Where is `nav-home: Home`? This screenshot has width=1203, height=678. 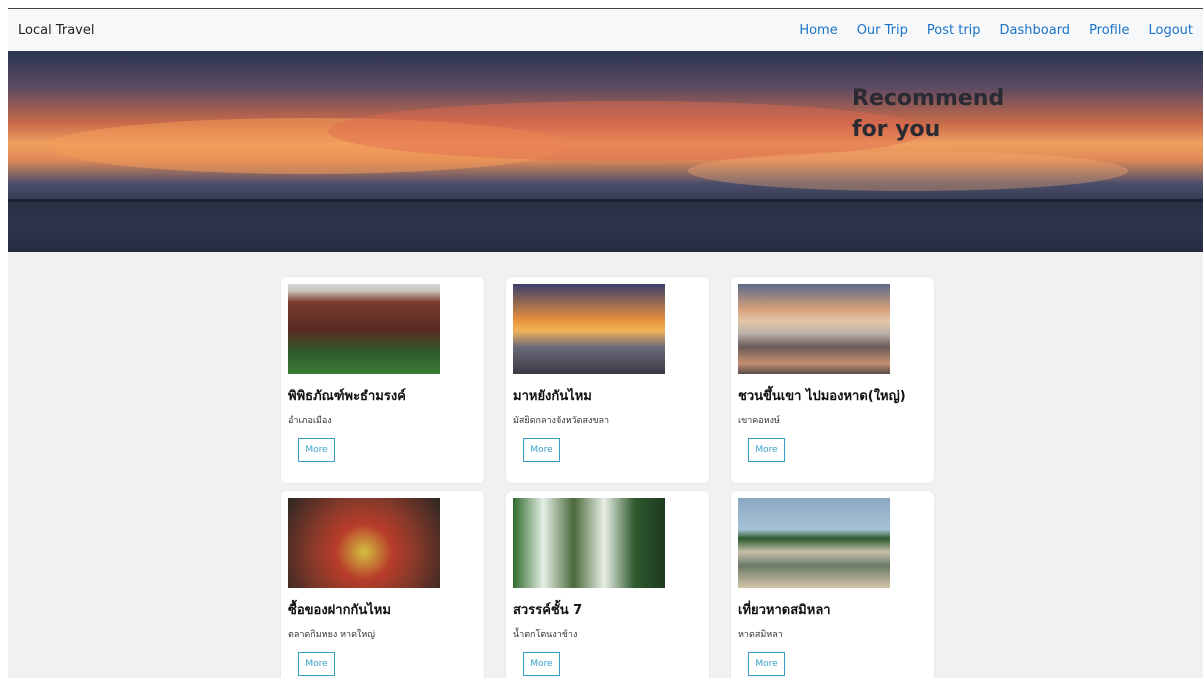 nav-home: Home is located at coordinates (818, 30).